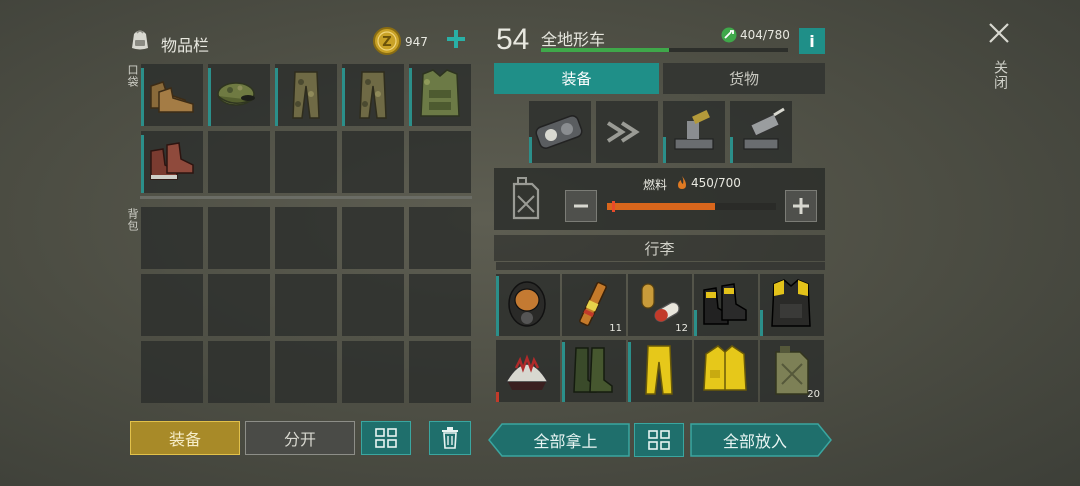 The height and width of the screenshot is (486, 1080). I want to click on fuel-decrease-button, so click(581, 206).